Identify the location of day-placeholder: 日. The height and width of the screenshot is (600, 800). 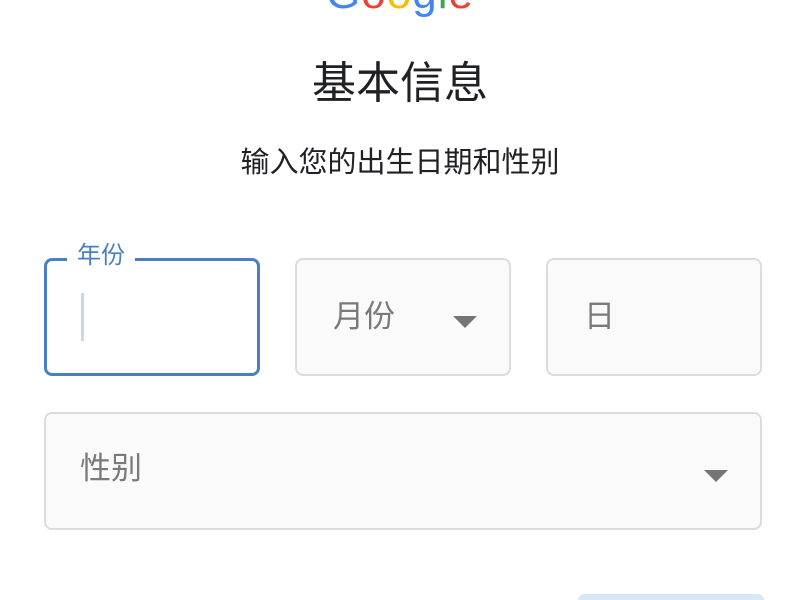
(599, 317).